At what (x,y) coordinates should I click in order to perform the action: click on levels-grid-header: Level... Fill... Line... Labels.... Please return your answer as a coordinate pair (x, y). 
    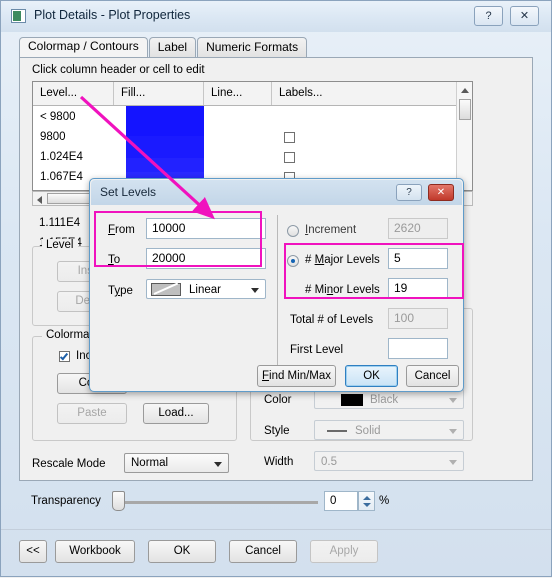
    Looking at the image, I should click on (252, 94).